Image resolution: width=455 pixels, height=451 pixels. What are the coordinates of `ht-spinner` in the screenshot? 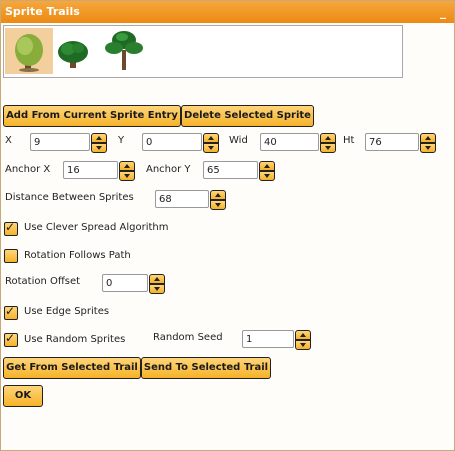 It's located at (400, 143).